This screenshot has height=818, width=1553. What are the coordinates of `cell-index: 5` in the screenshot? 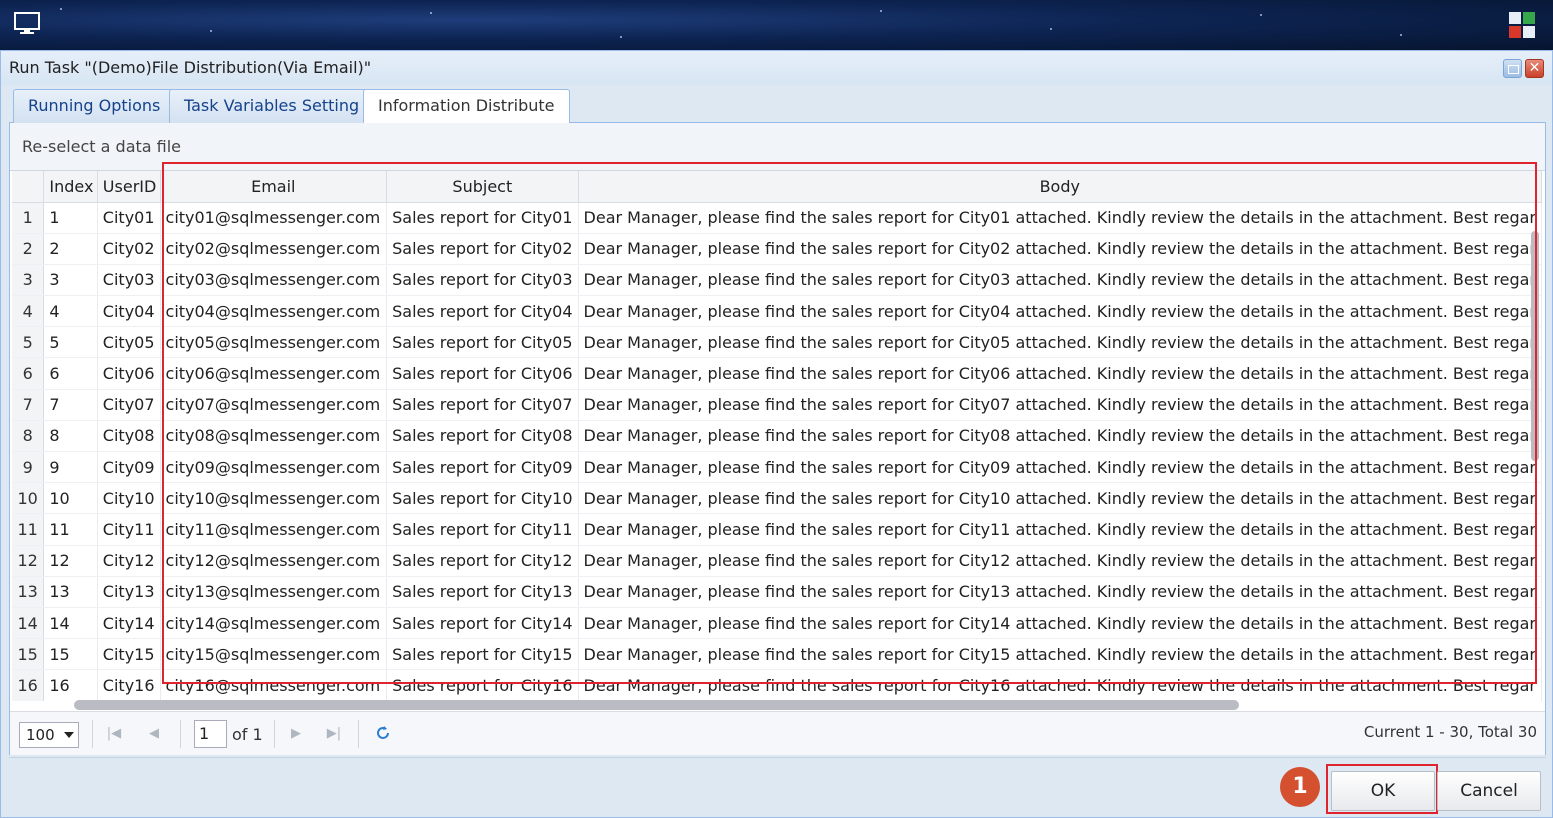 It's located at (70, 342).